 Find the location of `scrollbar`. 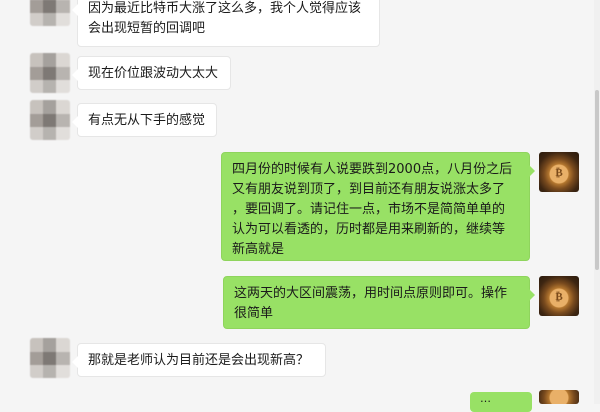

scrollbar is located at coordinates (597, 202).